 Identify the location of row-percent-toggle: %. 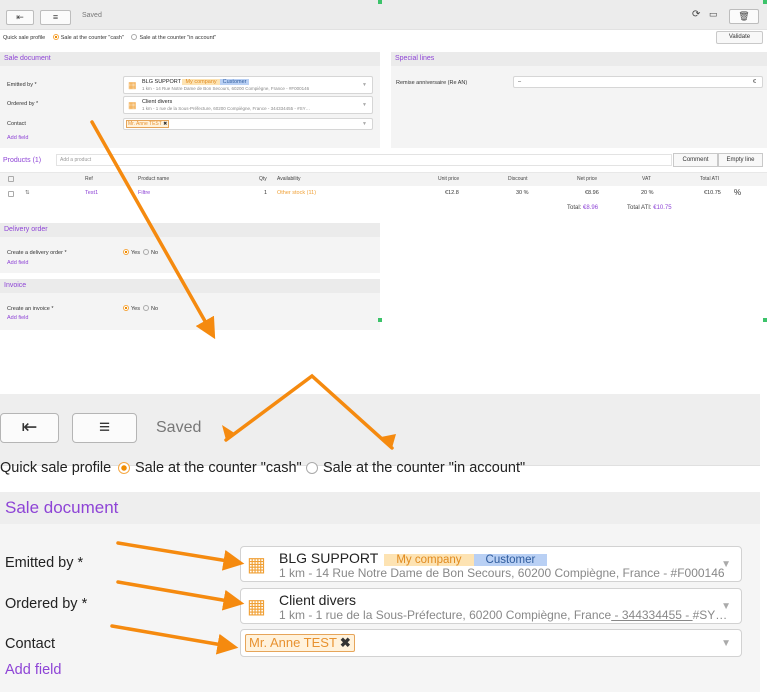
(737, 192).